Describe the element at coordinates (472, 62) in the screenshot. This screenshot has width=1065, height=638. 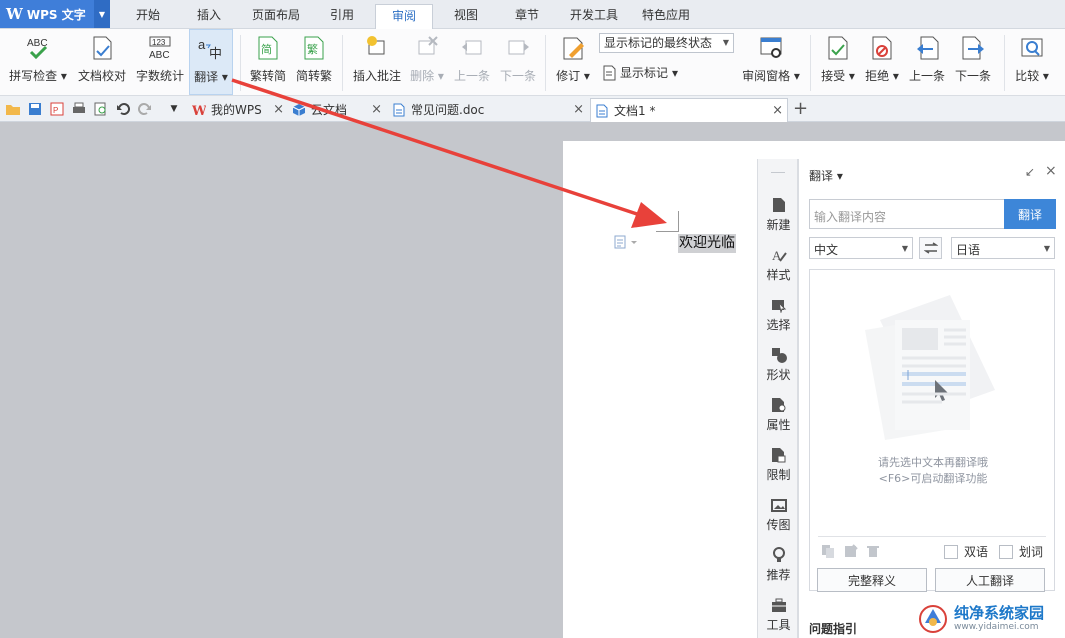
I see `prev-comment-button: 上一条` at that location.